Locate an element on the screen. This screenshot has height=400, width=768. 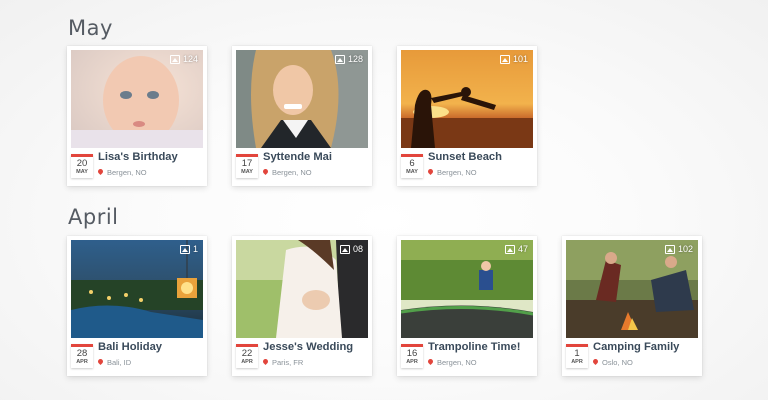
photo-count-value: 47 is located at coordinates (522, 249).